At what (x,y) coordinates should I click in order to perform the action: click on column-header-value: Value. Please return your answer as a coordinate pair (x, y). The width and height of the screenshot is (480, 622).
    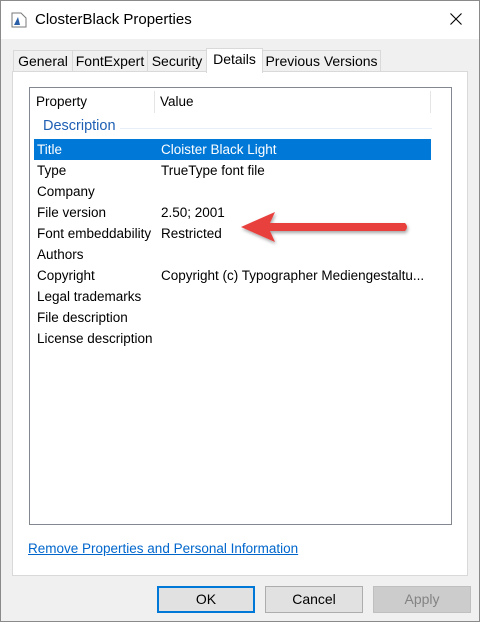
    Looking at the image, I should click on (177, 101).